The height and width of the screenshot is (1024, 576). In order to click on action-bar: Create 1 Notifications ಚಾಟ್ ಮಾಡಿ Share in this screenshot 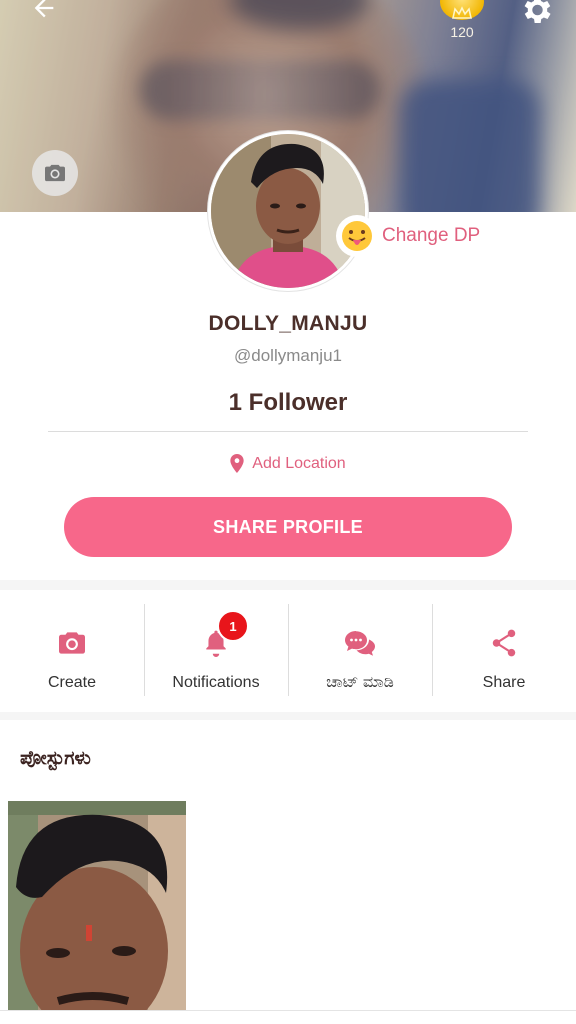, I will do `click(288, 651)`.